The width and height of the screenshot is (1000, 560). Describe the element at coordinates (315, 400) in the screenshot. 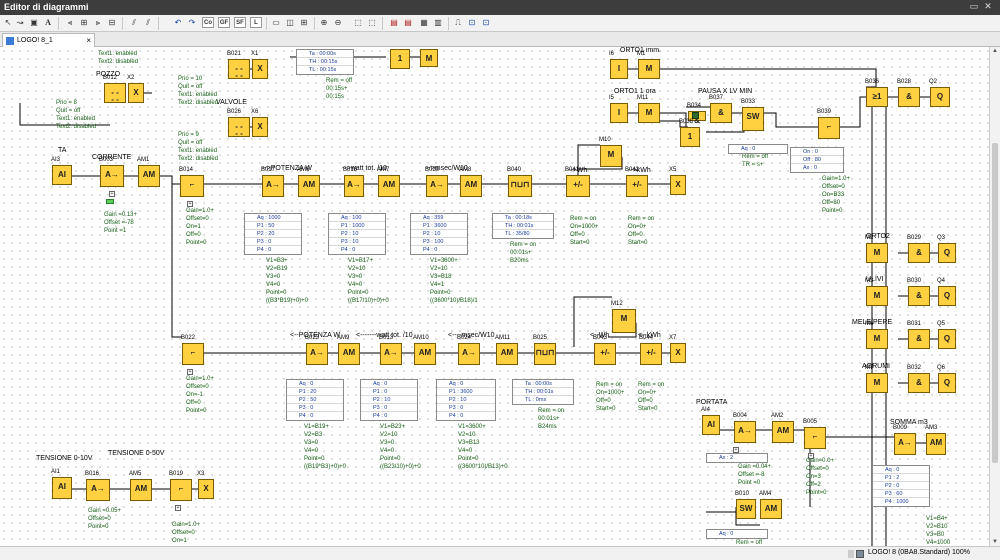

I see `param-table-t_am9: Aq : 0 P1 : 20 P2 : 50 P3 : 0 P4 : 0` at that location.